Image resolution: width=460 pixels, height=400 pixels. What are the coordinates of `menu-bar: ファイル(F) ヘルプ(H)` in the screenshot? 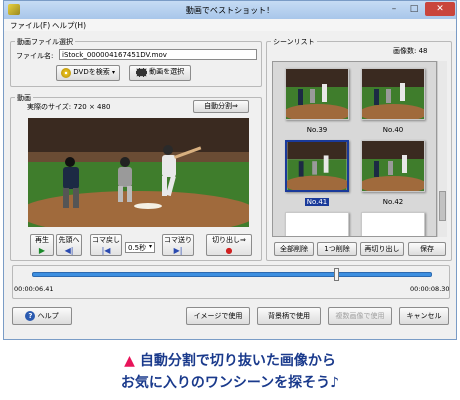 It's located at (230, 25).